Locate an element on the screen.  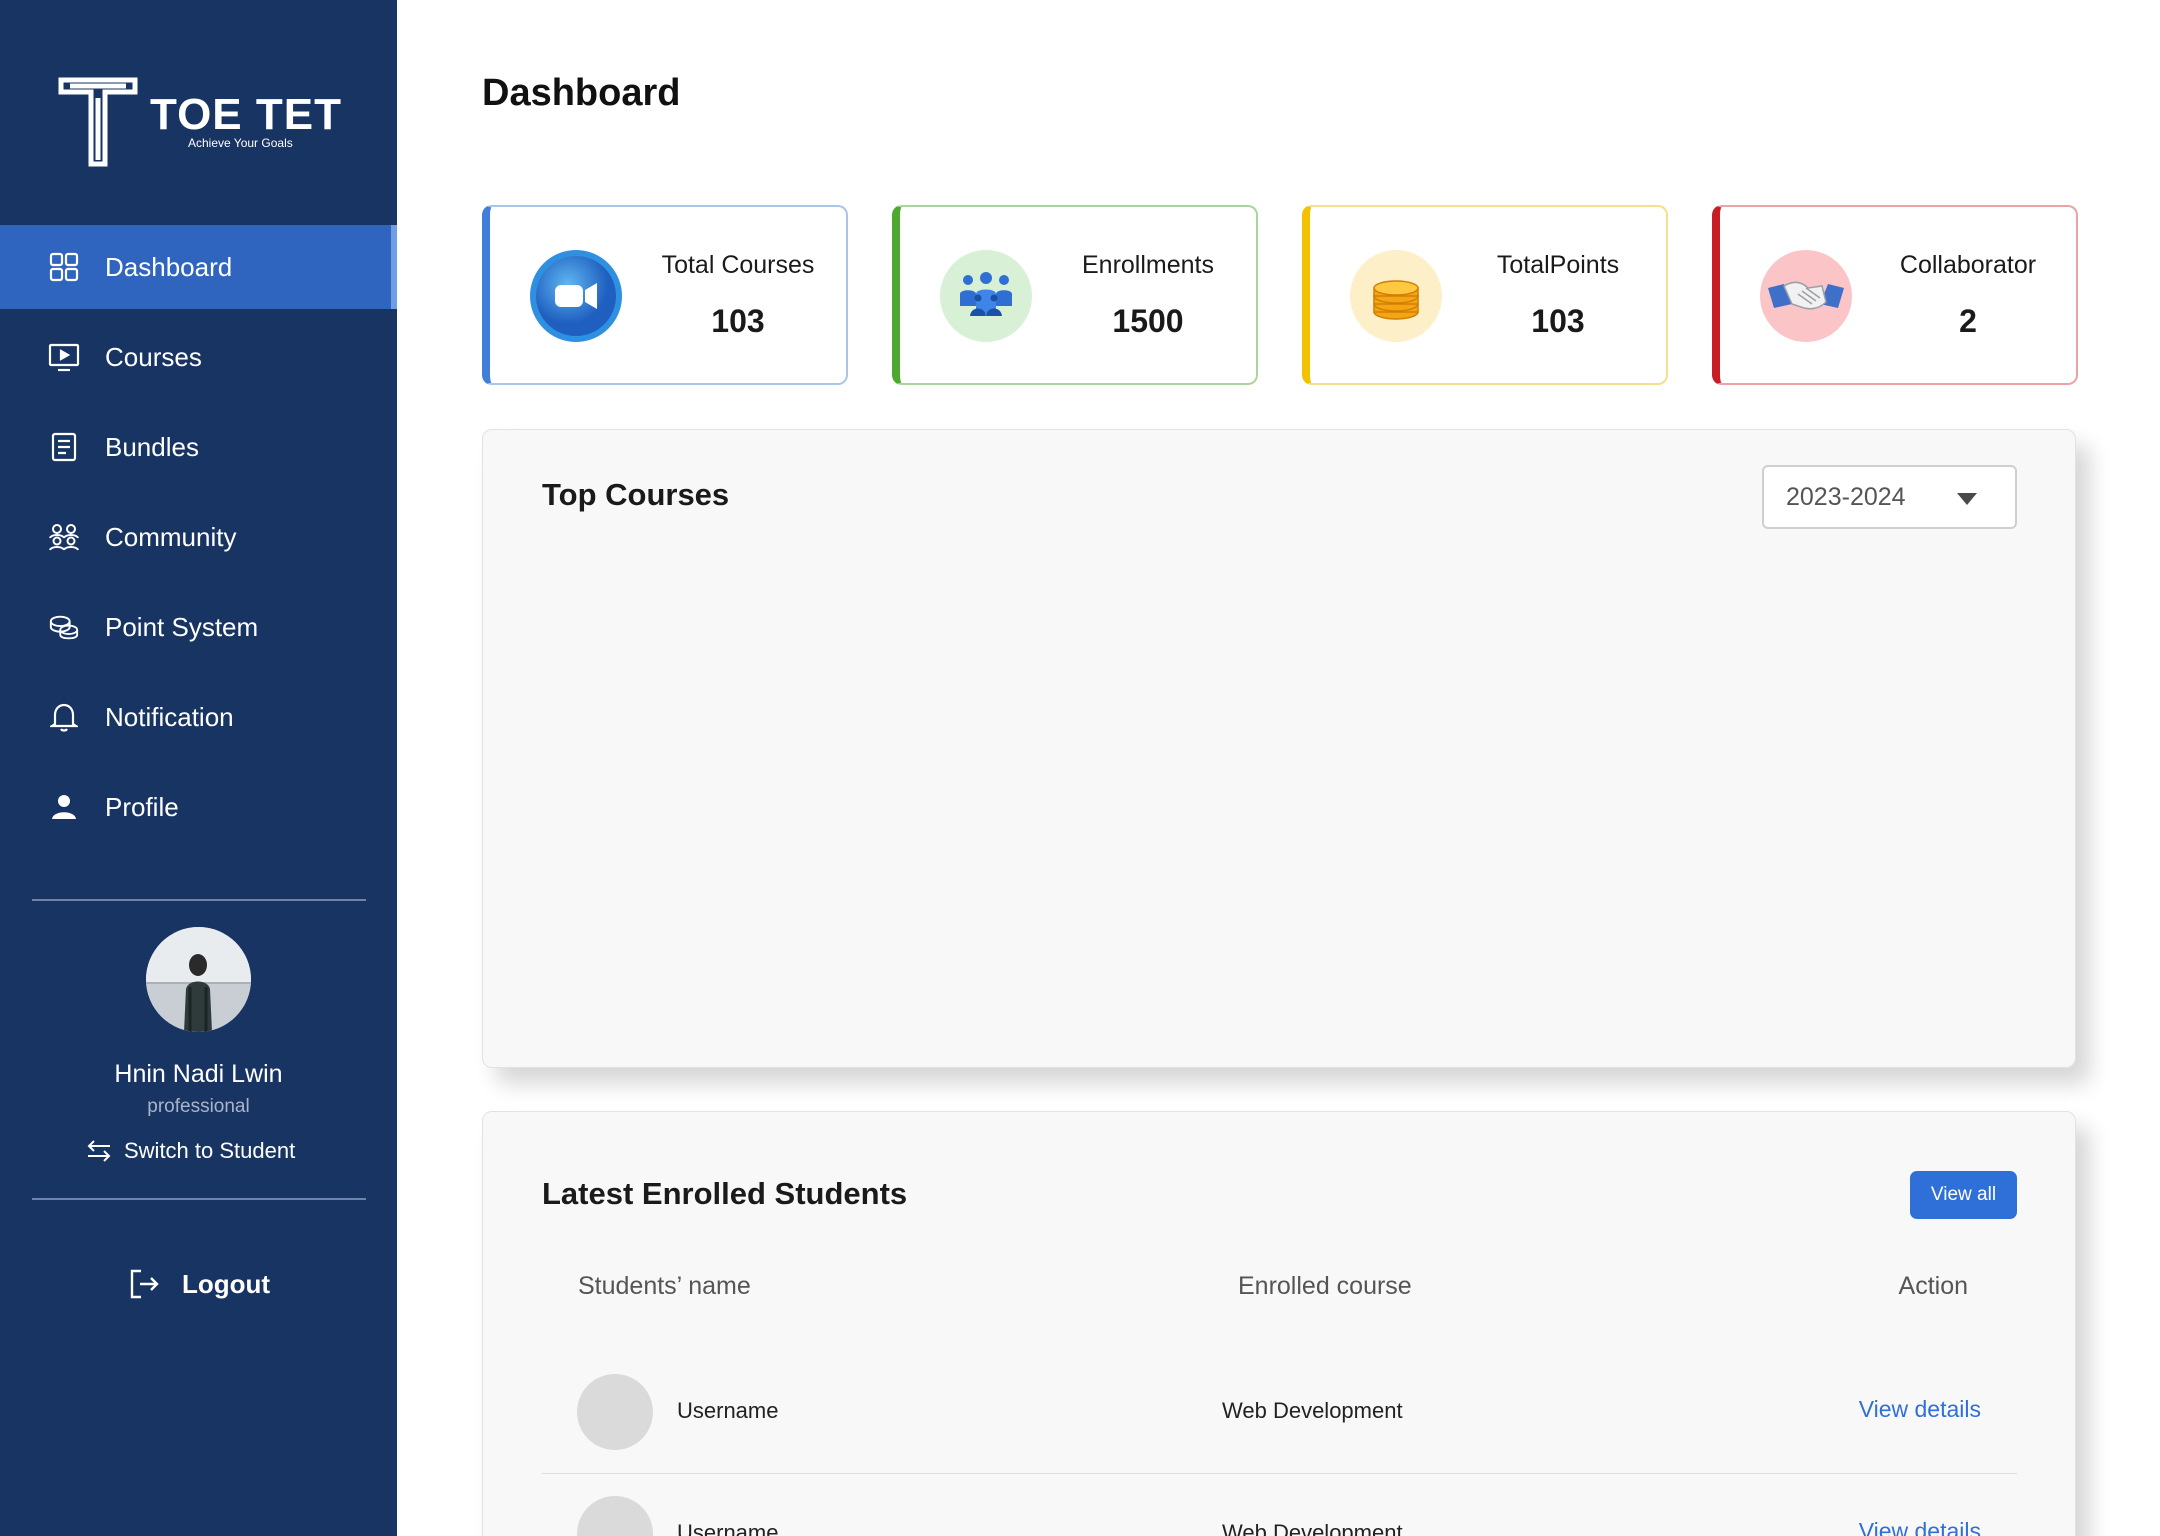
brand-name: TOE TET is located at coordinates (246, 114).